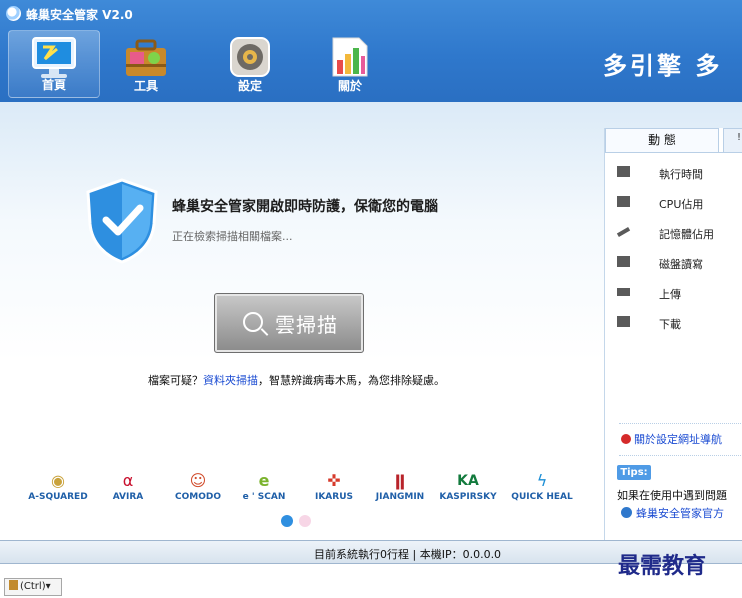 The height and width of the screenshot is (598, 742). I want to click on slogan-text: 多引擎 多, so click(663, 66).